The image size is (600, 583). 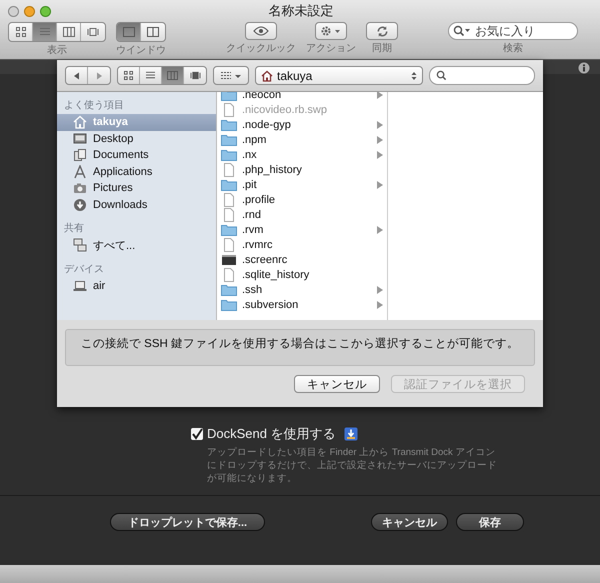 I want to click on dialog-button: 保存, so click(x=490, y=522).